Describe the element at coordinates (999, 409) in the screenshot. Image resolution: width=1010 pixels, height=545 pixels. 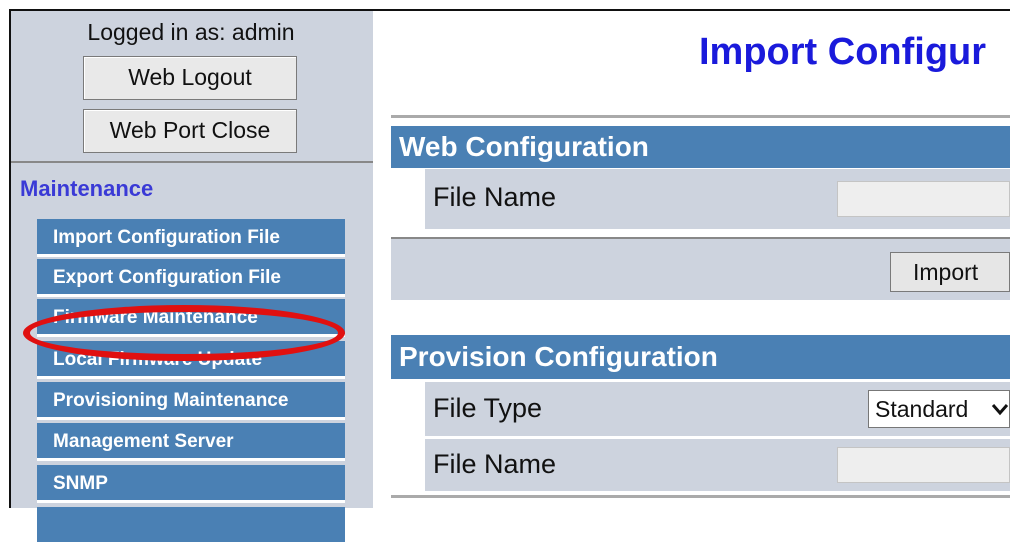
I see `chevron-down-icon` at that location.